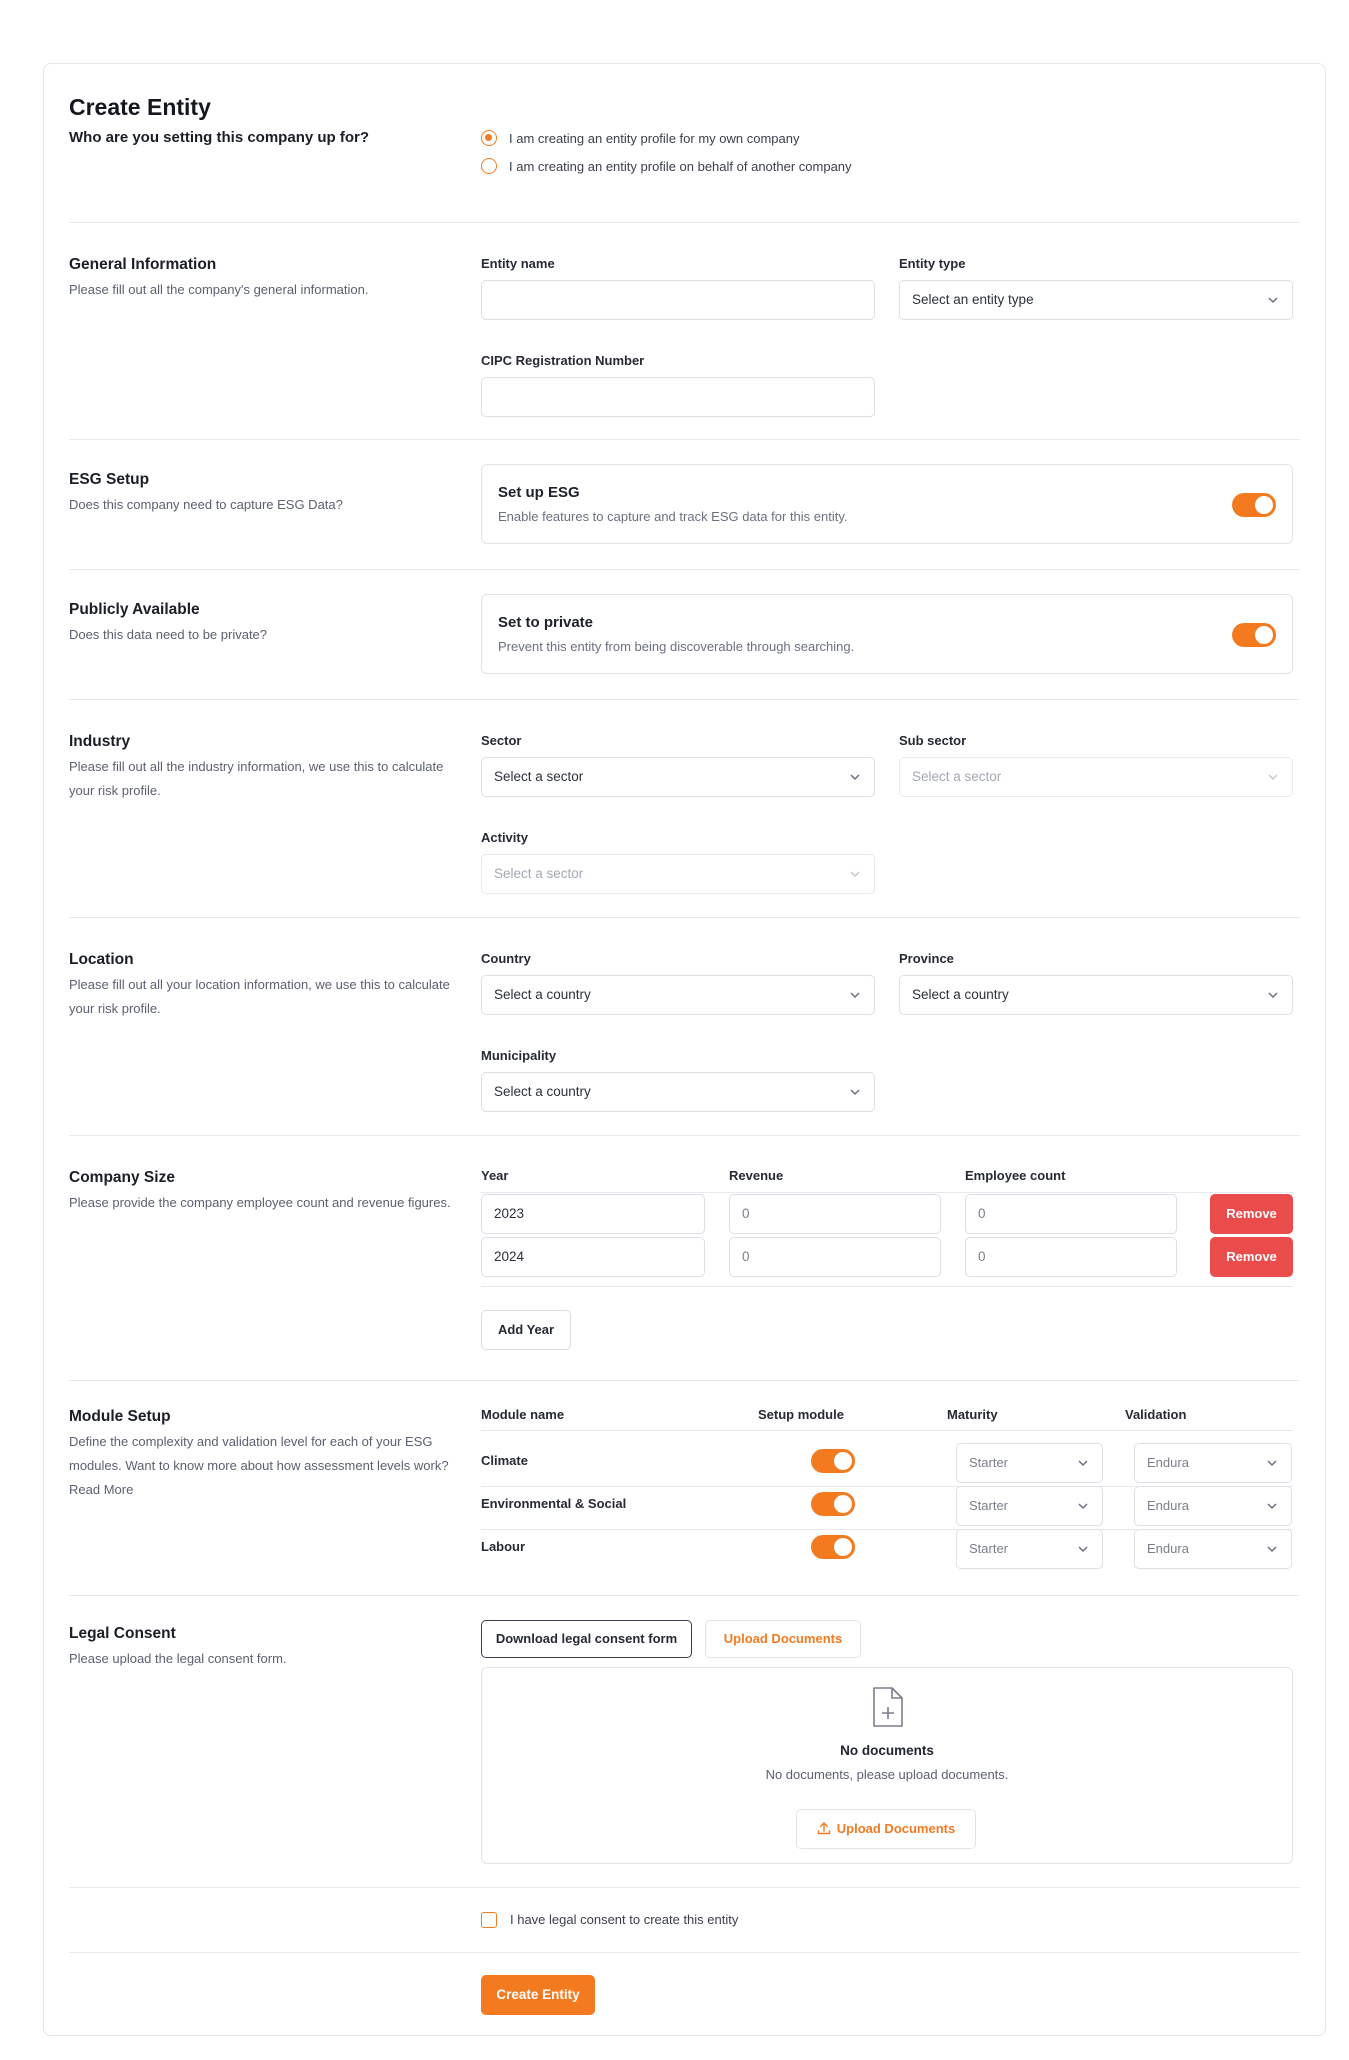 This screenshot has width=1349, height=2060. Describe the element at coordinates (504, 837) in the screenshot. I see `activity-label: Activity` at that location.